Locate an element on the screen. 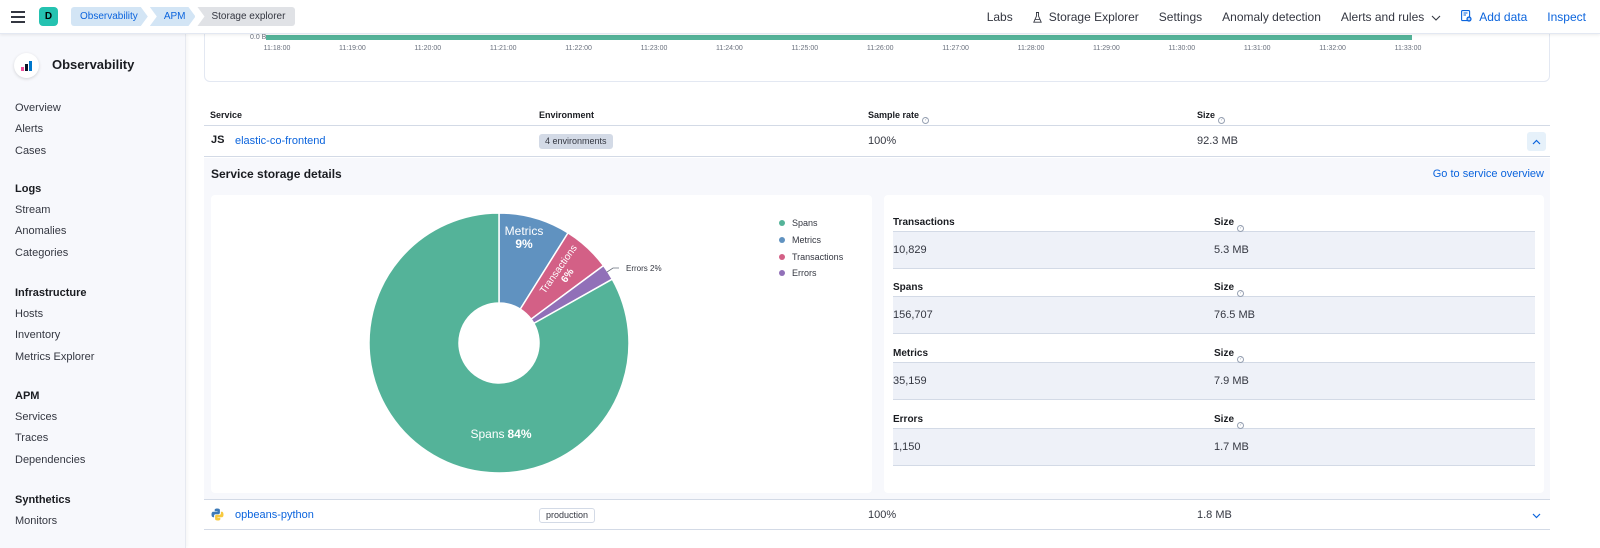 The width and height of the screenshot is (1600, 548). y-axis-label: 0.0 B is located at coordinates (258, 37).